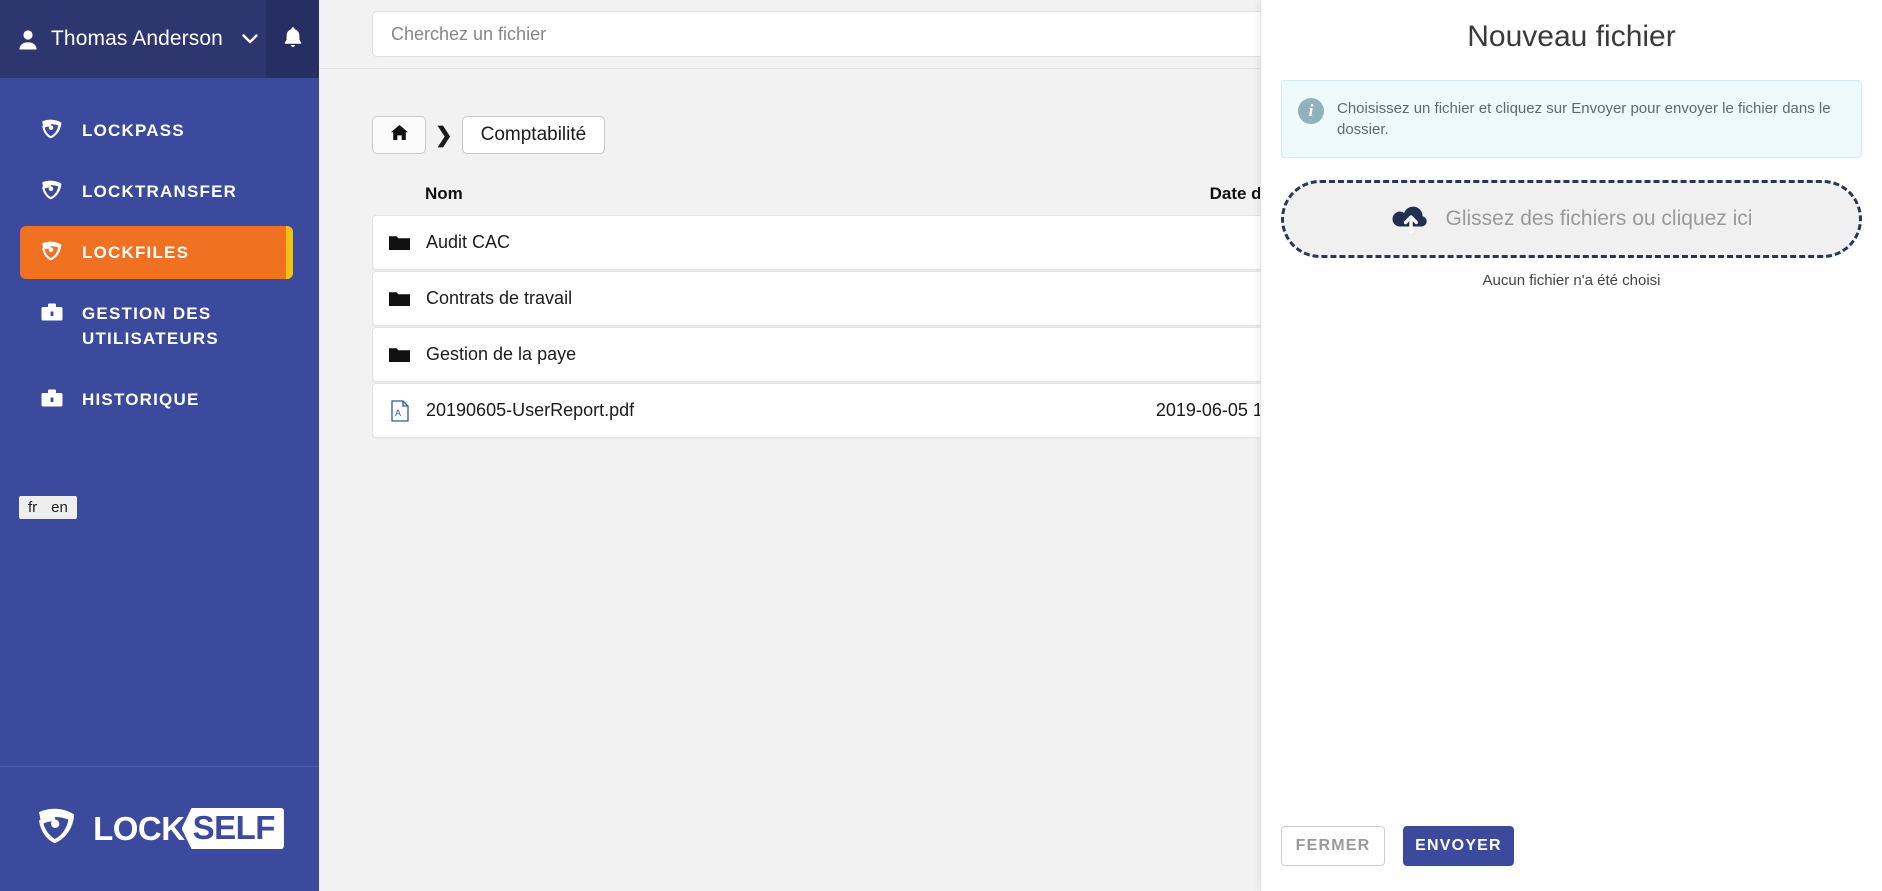  I want to click on sidebar-item-label: HISTORIQUE, so click(141, 399).